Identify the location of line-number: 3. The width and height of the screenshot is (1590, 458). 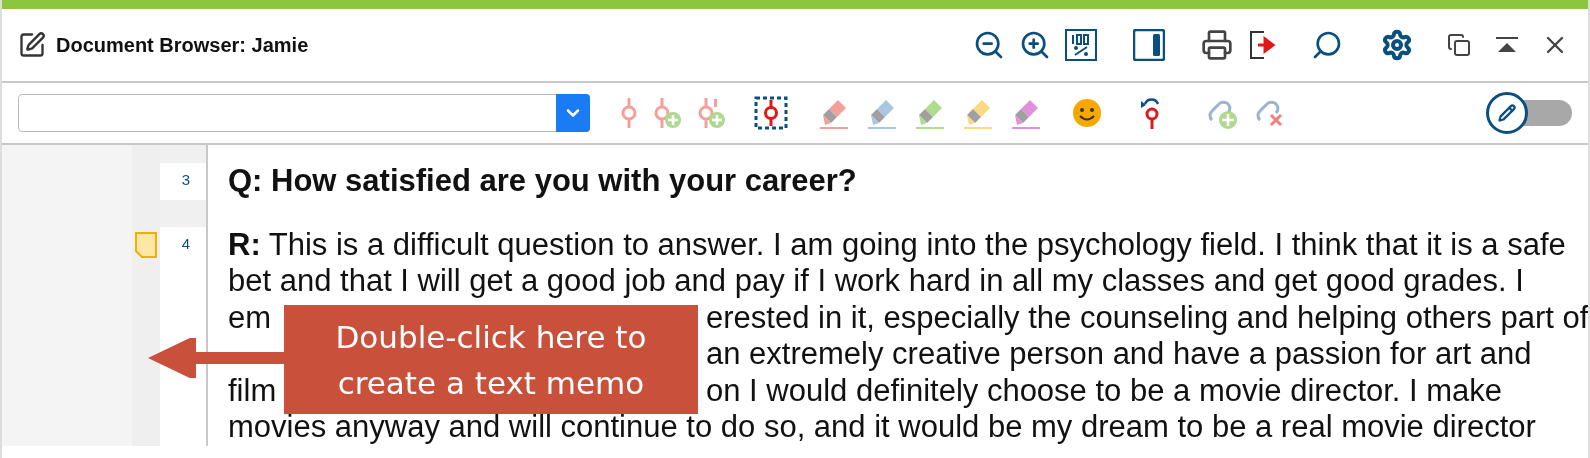
(185, 179).